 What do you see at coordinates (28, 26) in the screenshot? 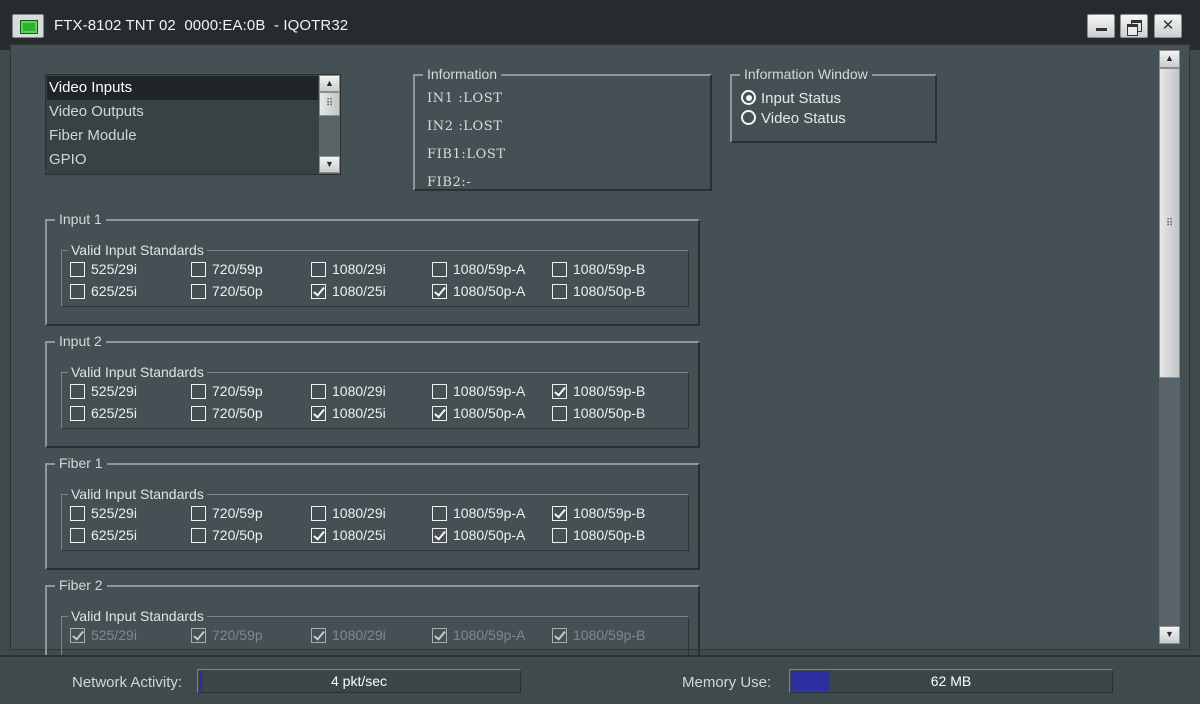
I see `app-icon` at bounding box center [28, 26].